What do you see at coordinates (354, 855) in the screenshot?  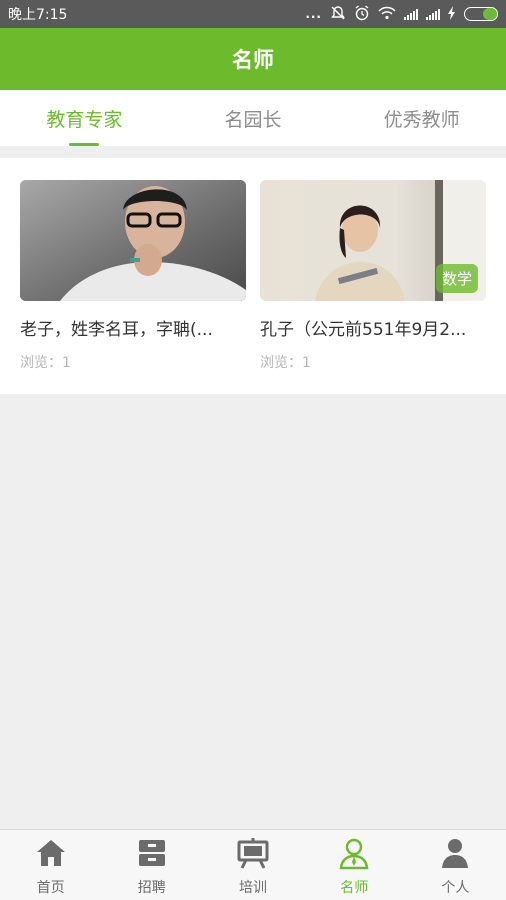 I see `teacher-icon` at bounding box center [354, 855].